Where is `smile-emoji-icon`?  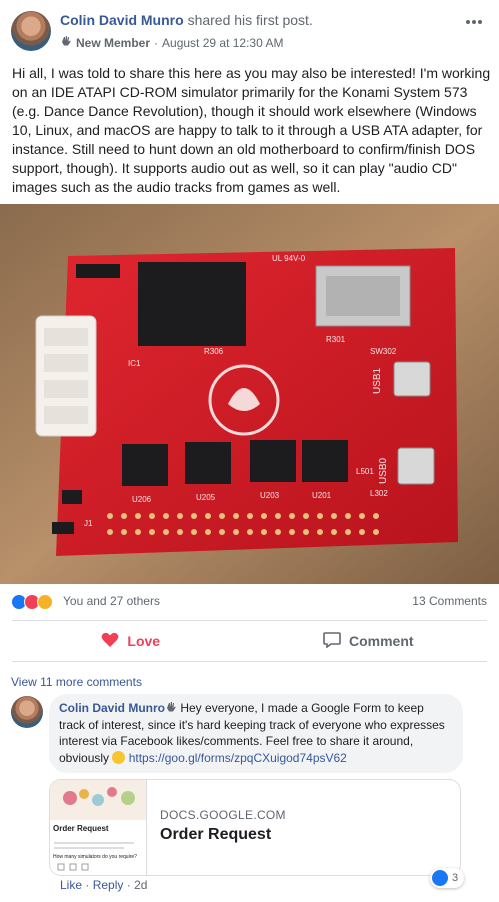
smile-emoji-icon is located at coordinates (119, 757).